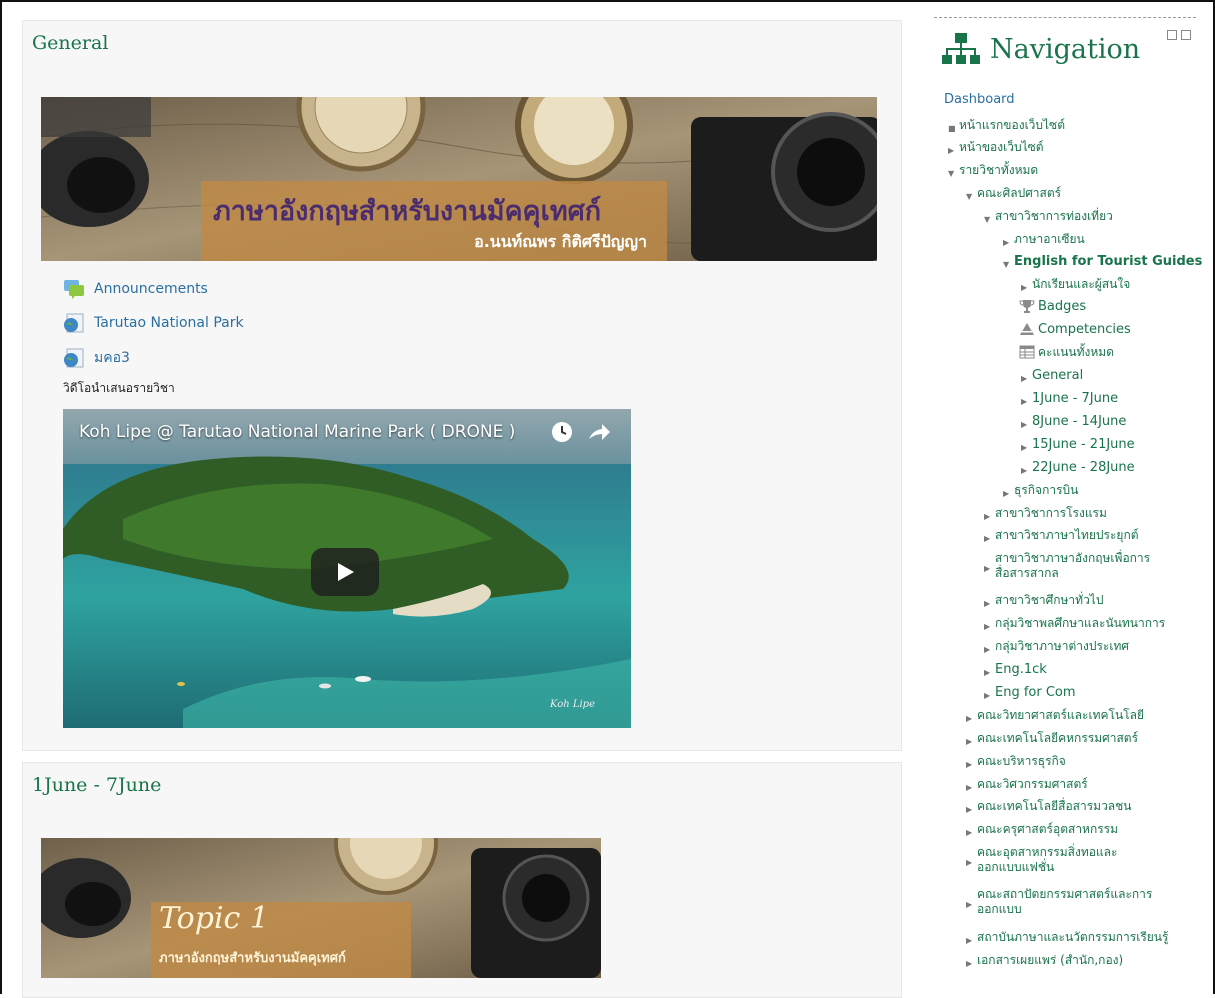  I want to click on nav-item-tourism: ▼ สาขาวิชาการท่องเที่ยว, so click(1048, 218).